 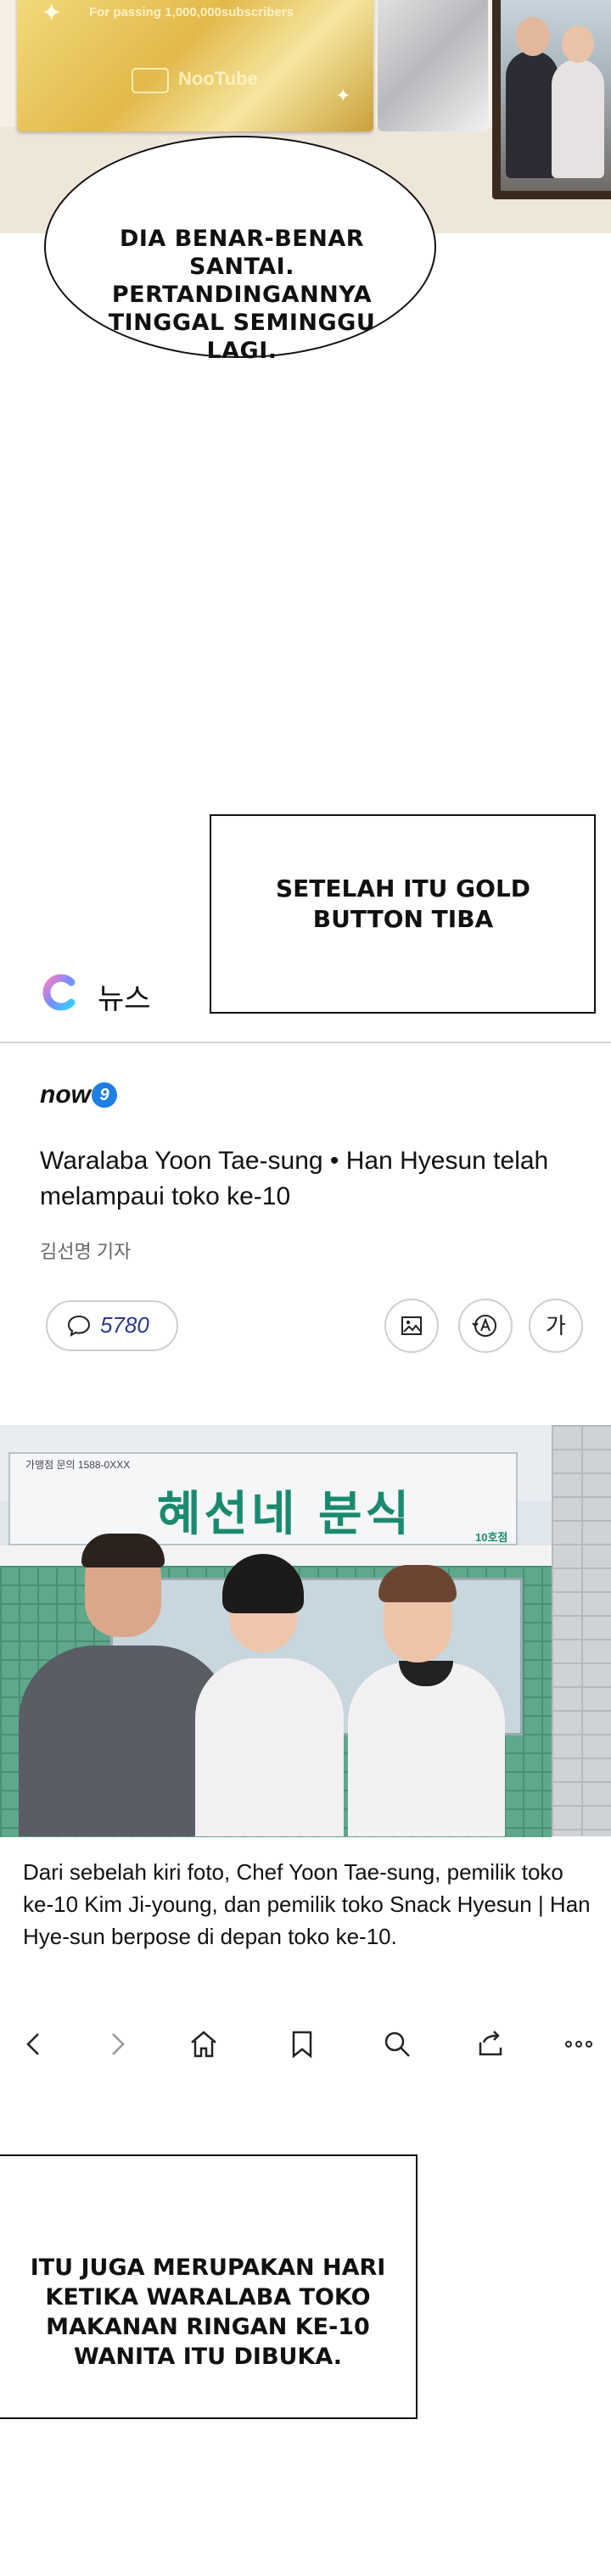 I want to click on plaque-logo-text: NooTube, so click(x=218, y=78).